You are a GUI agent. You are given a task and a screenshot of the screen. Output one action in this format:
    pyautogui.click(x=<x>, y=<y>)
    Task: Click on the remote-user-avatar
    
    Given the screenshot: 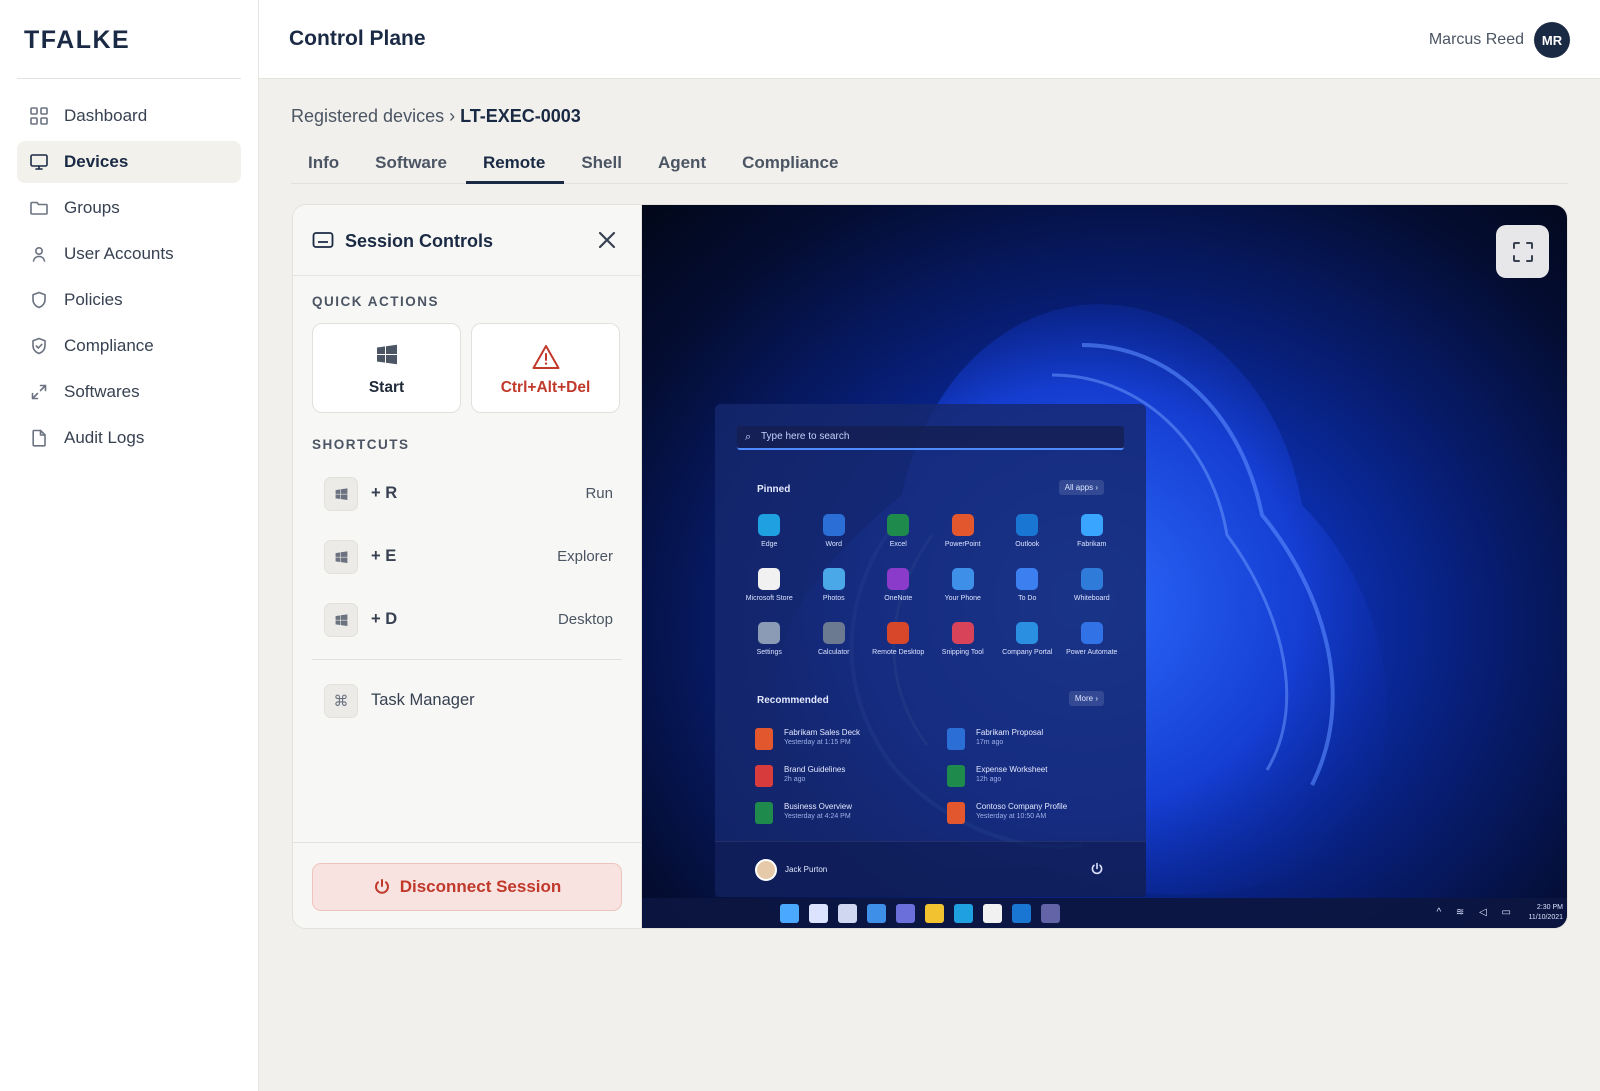 What is the action you would take?
    pyautogui.click(x=766, y=870)
    